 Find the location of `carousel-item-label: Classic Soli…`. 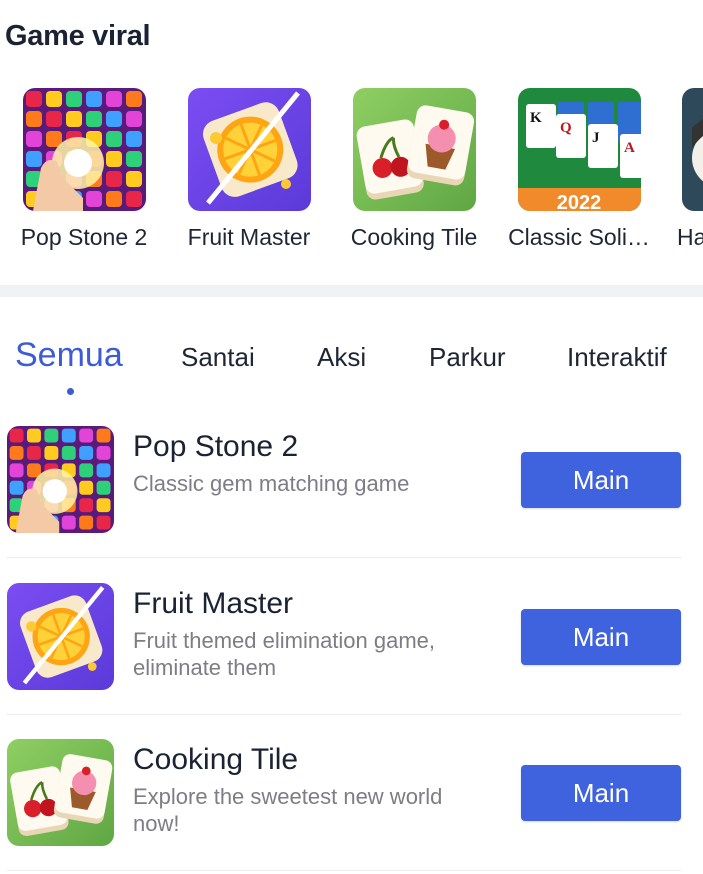

carousel-item-label: Classic Soli… is located at coordinates (579, 237).